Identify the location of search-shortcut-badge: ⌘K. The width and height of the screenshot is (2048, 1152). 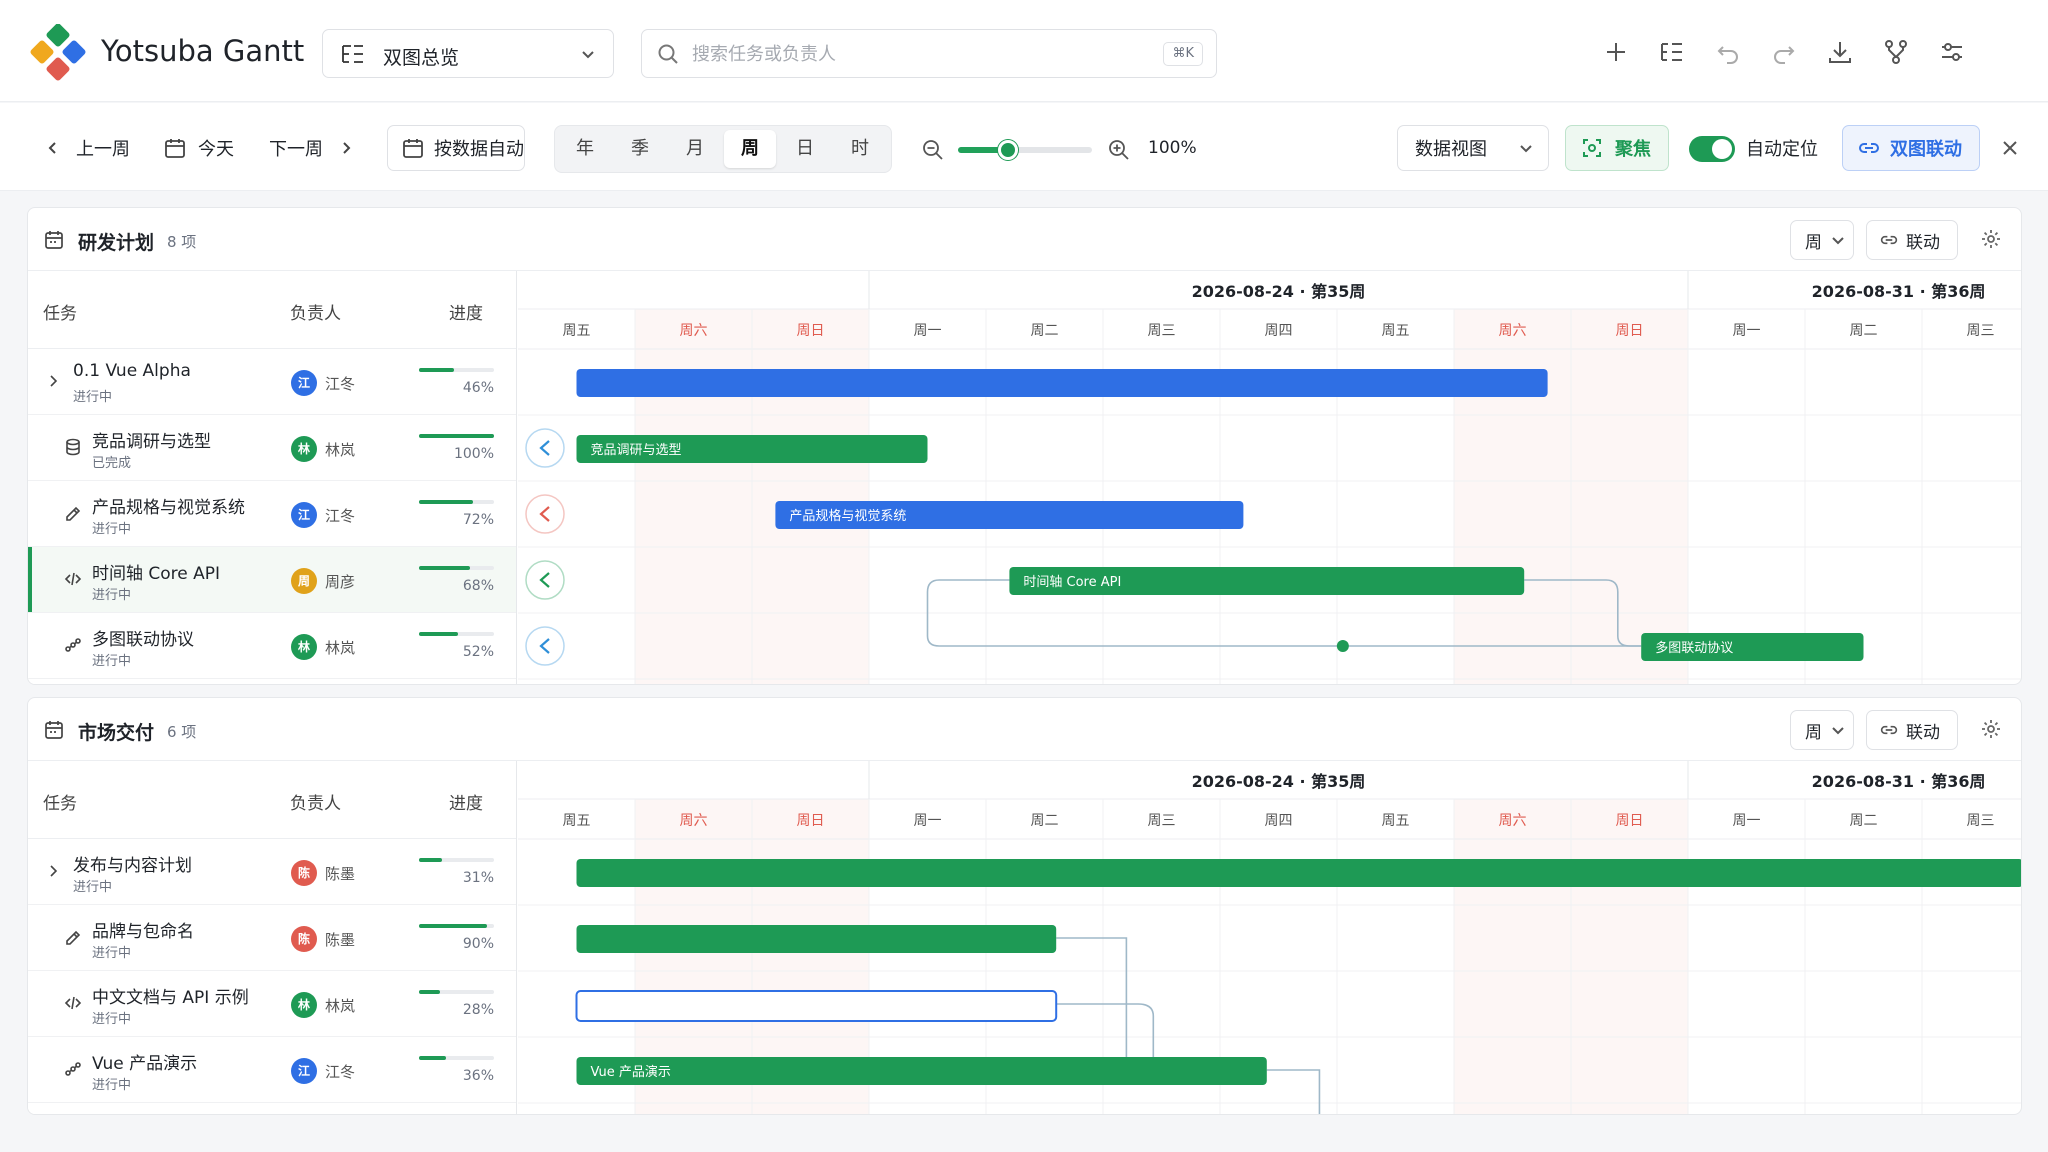
(1183, 54).